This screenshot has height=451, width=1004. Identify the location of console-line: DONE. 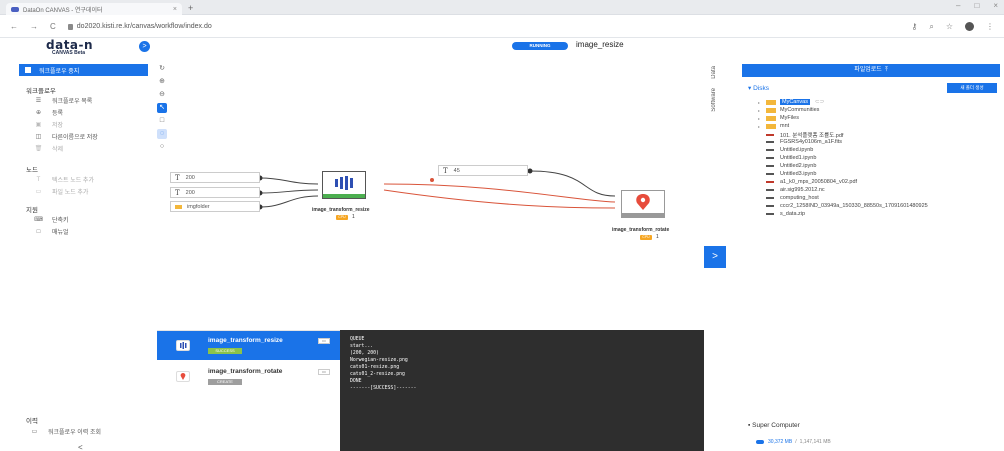
(356, 381).